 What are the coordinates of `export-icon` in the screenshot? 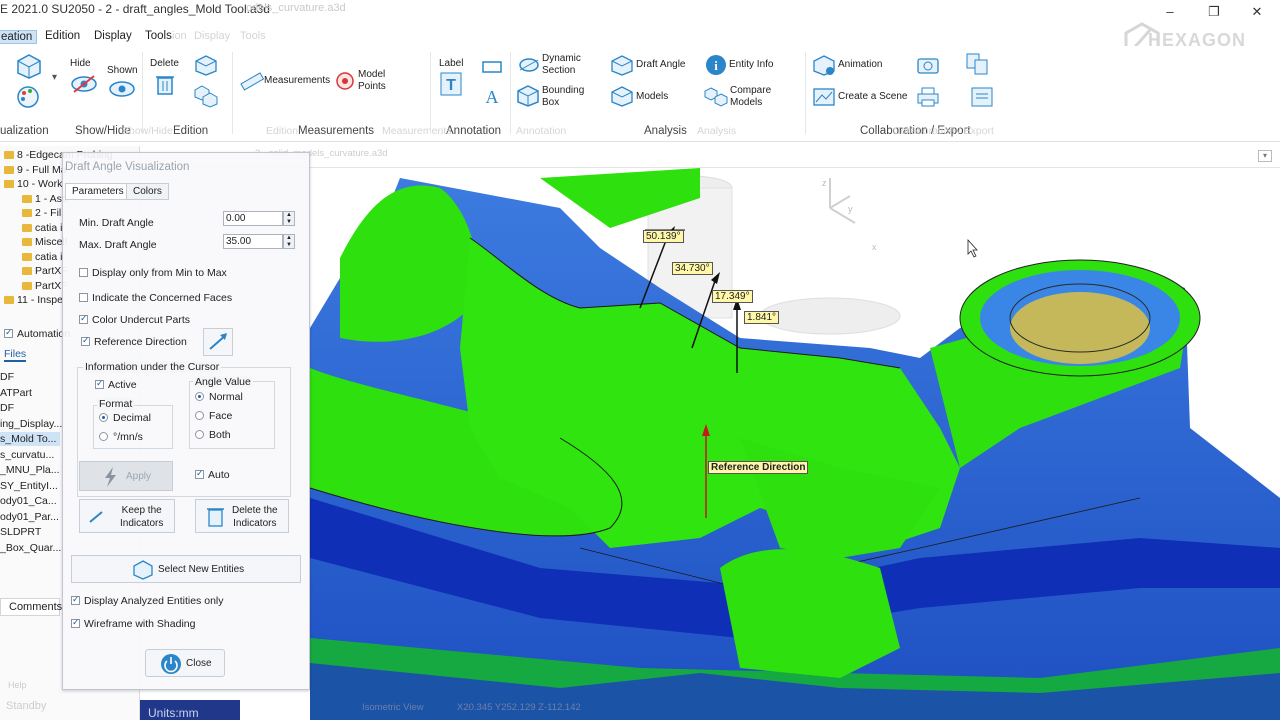 It's located at (977, 64).